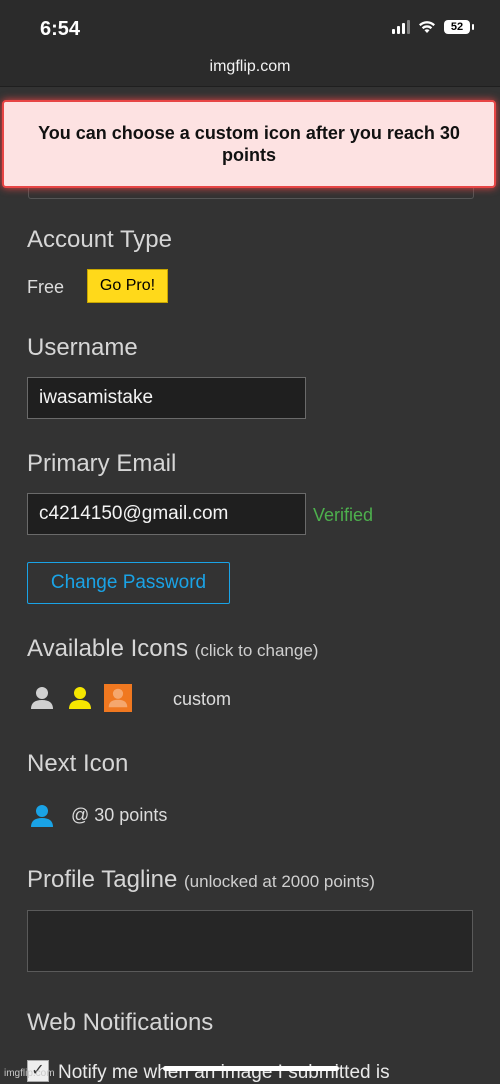 This screenshot has width=500, height=1084. Describe the element at coordinates (166, 398) in the screenshot. I see `username-input: iwasamistake` at that location.